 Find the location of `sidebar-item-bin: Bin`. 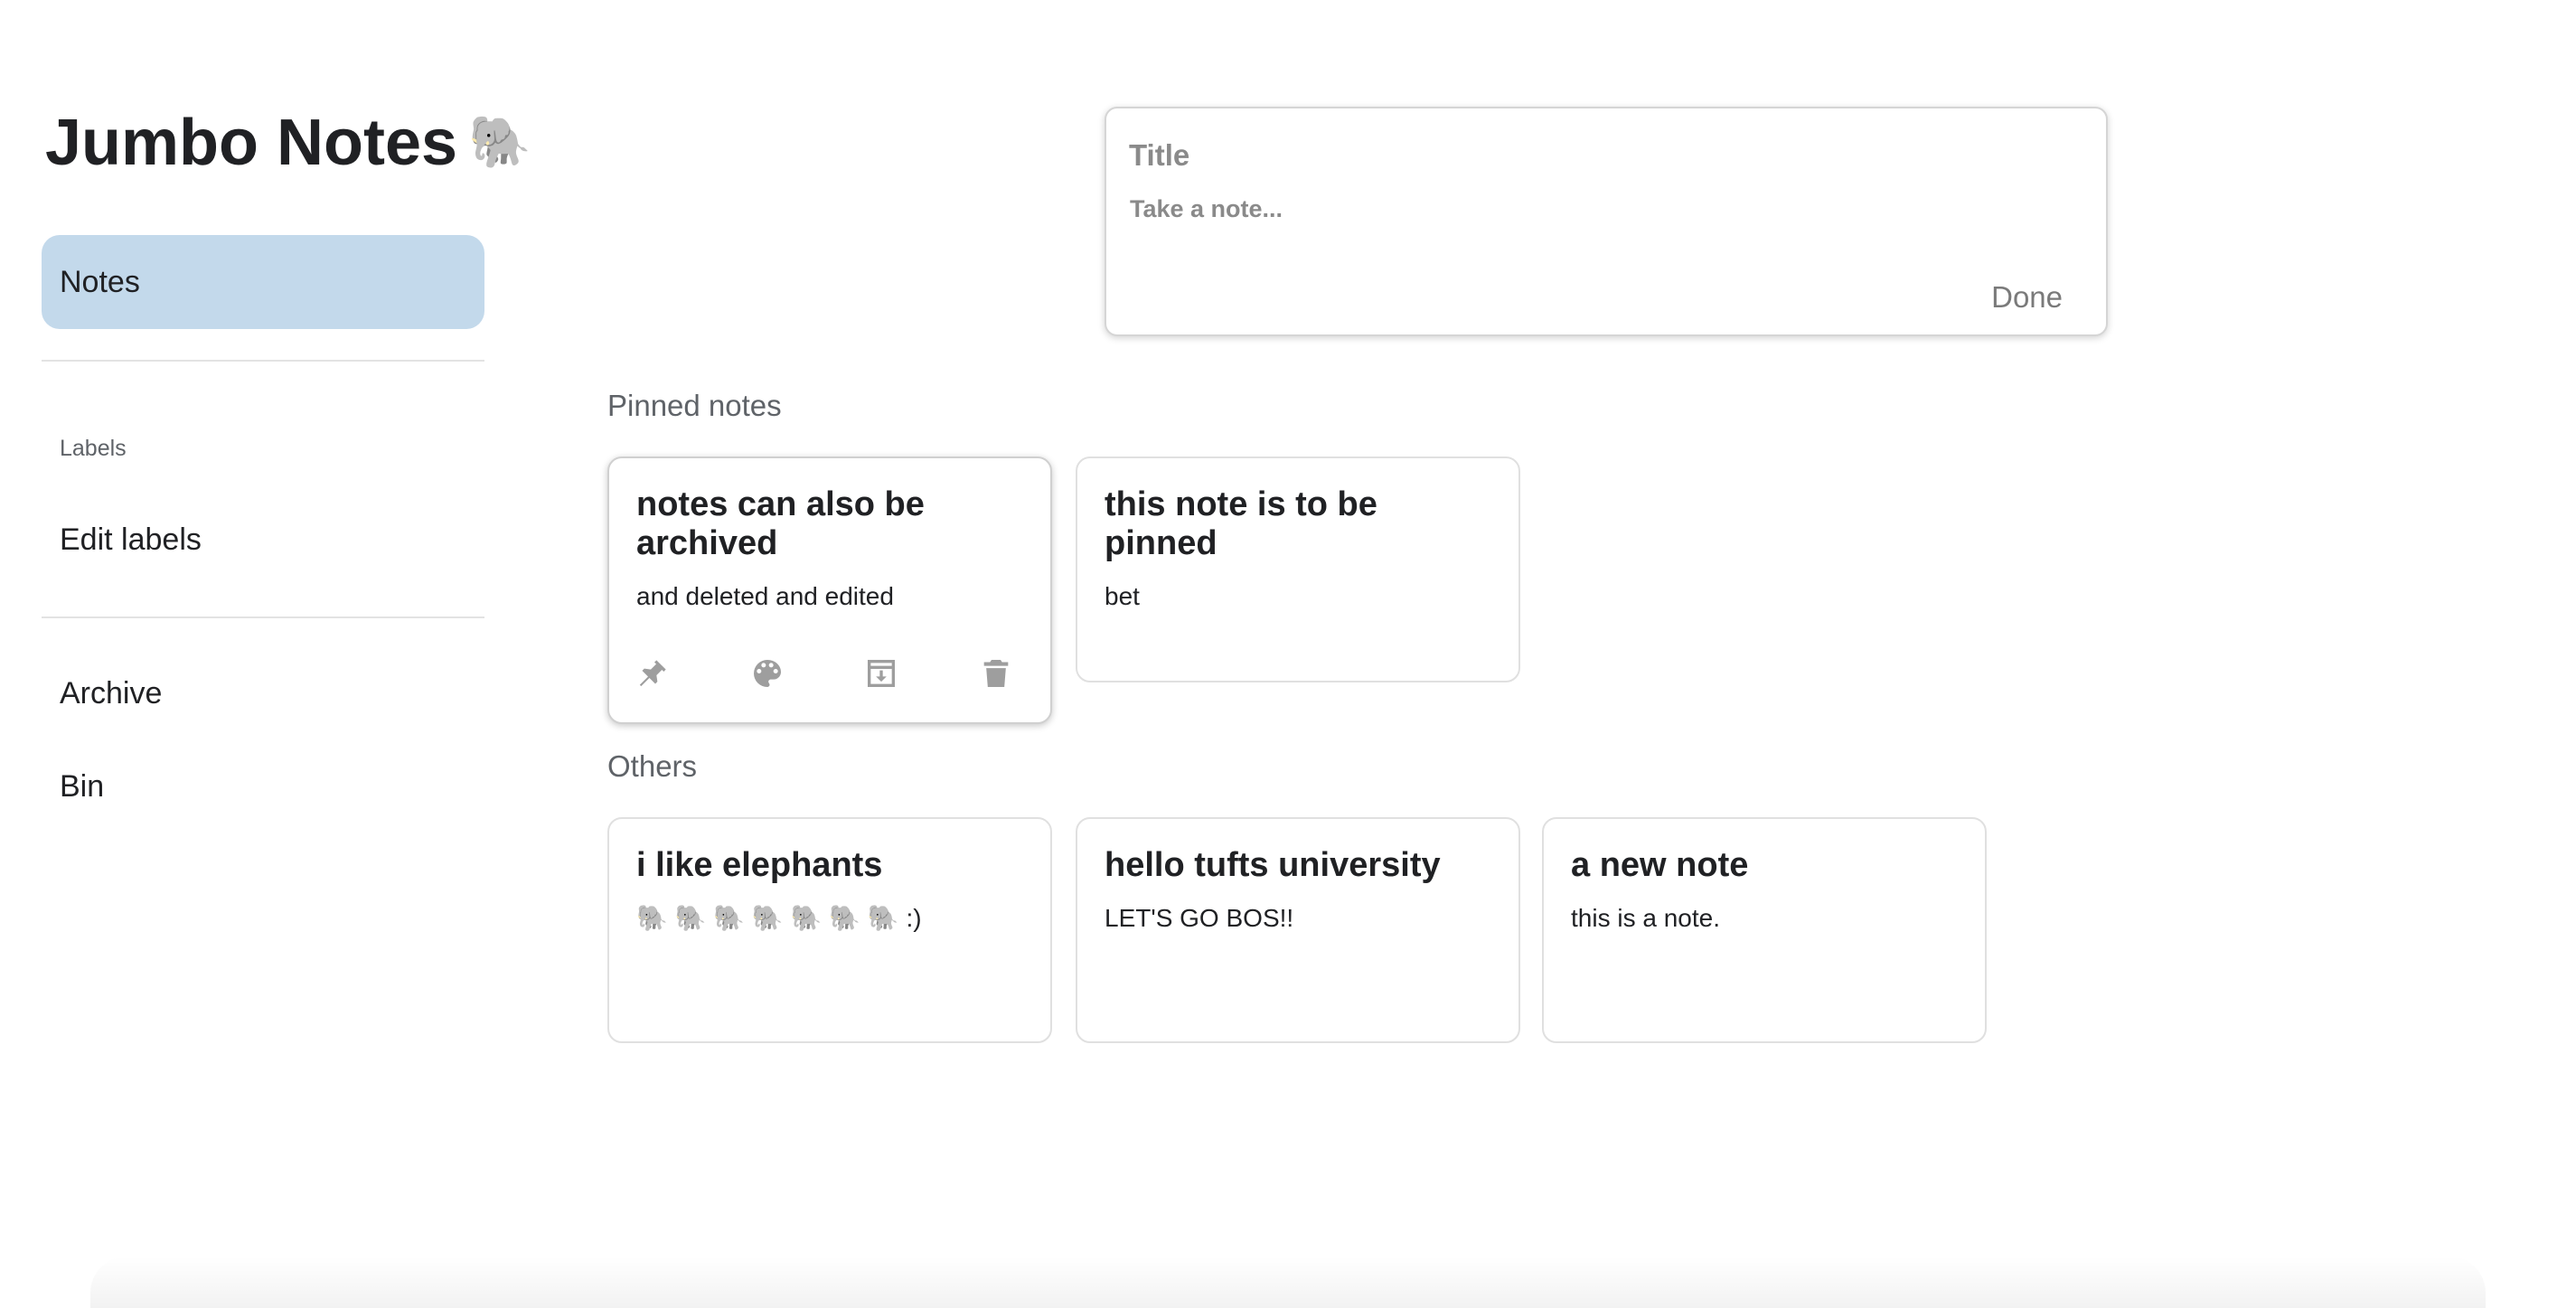

sidebar-item-bin: Bin is located at coordinates (263, 786).